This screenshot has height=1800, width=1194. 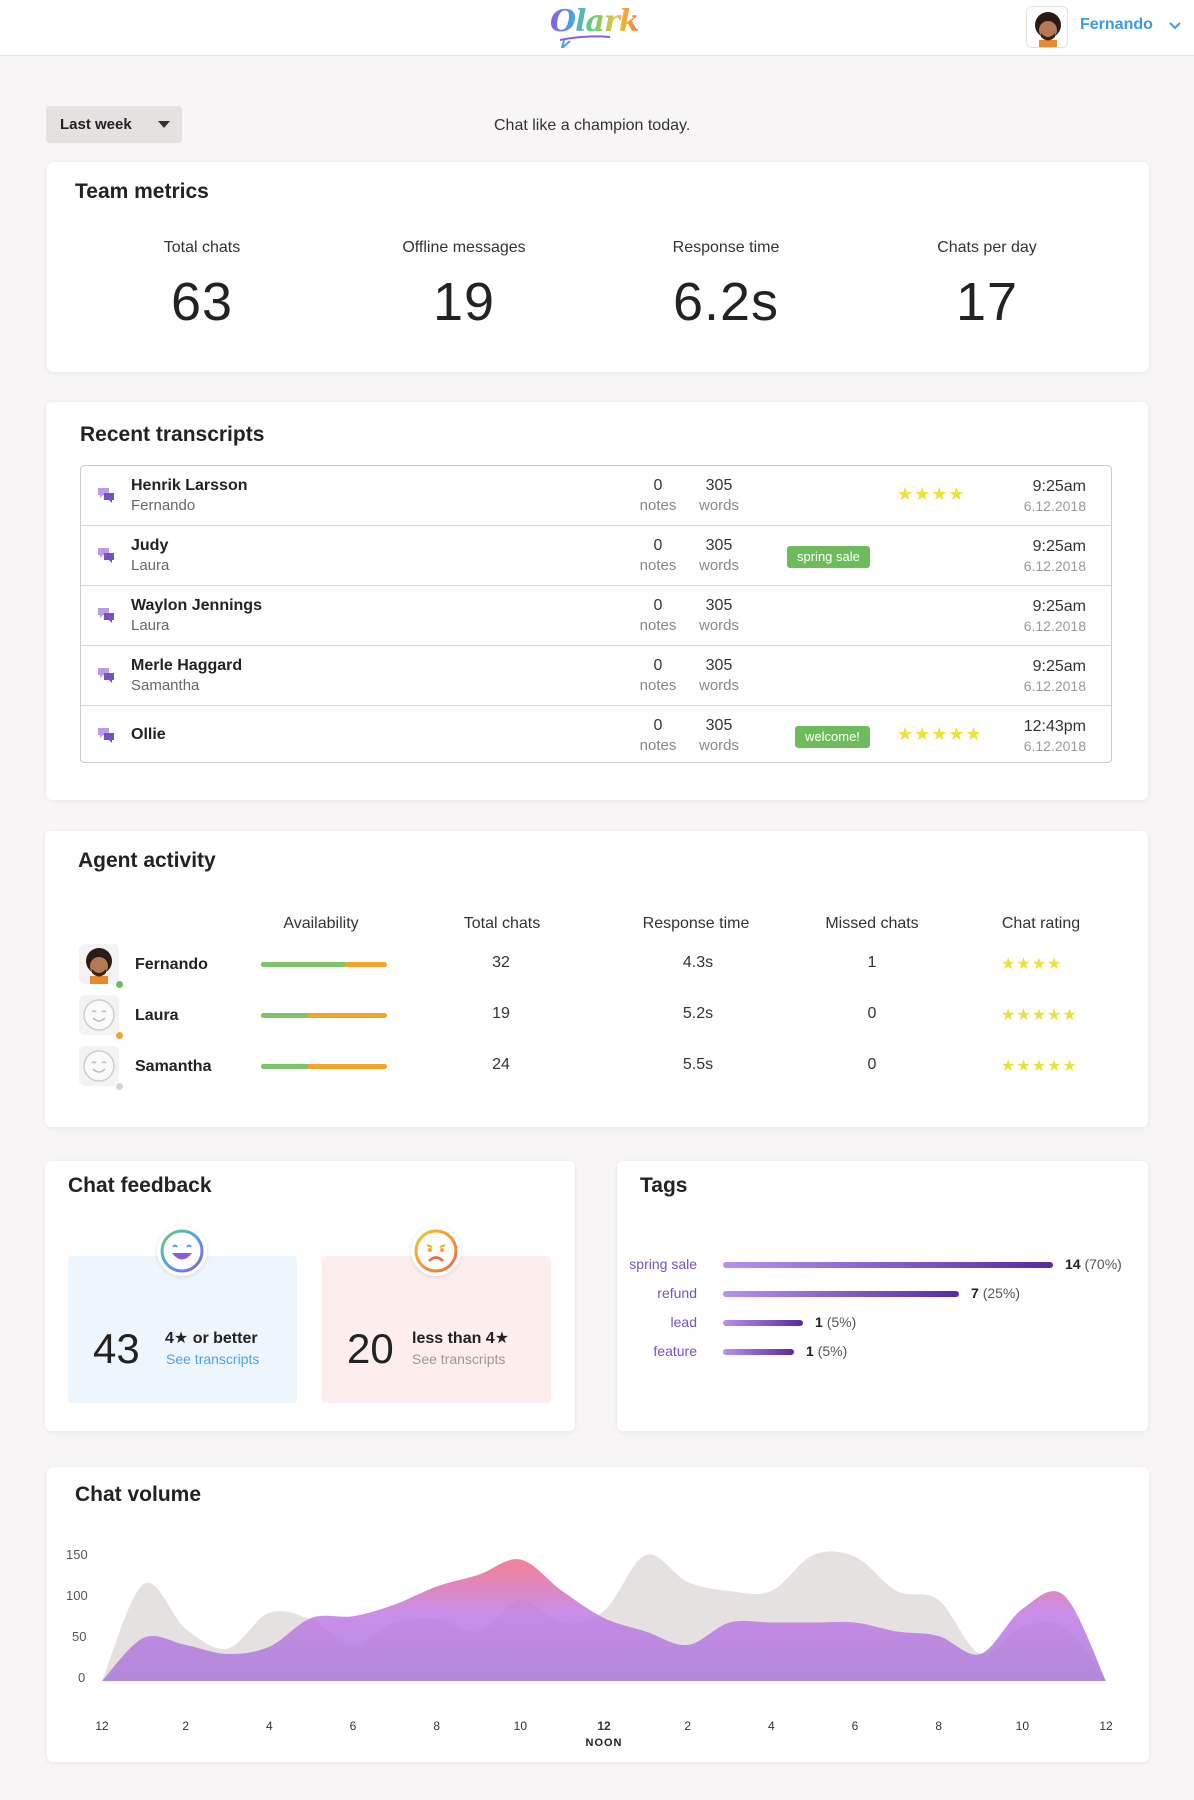 What do you see at coordinates (164, 124) in the screenshot?
I see `caret-down-icon` at bounding box center [164, 124].